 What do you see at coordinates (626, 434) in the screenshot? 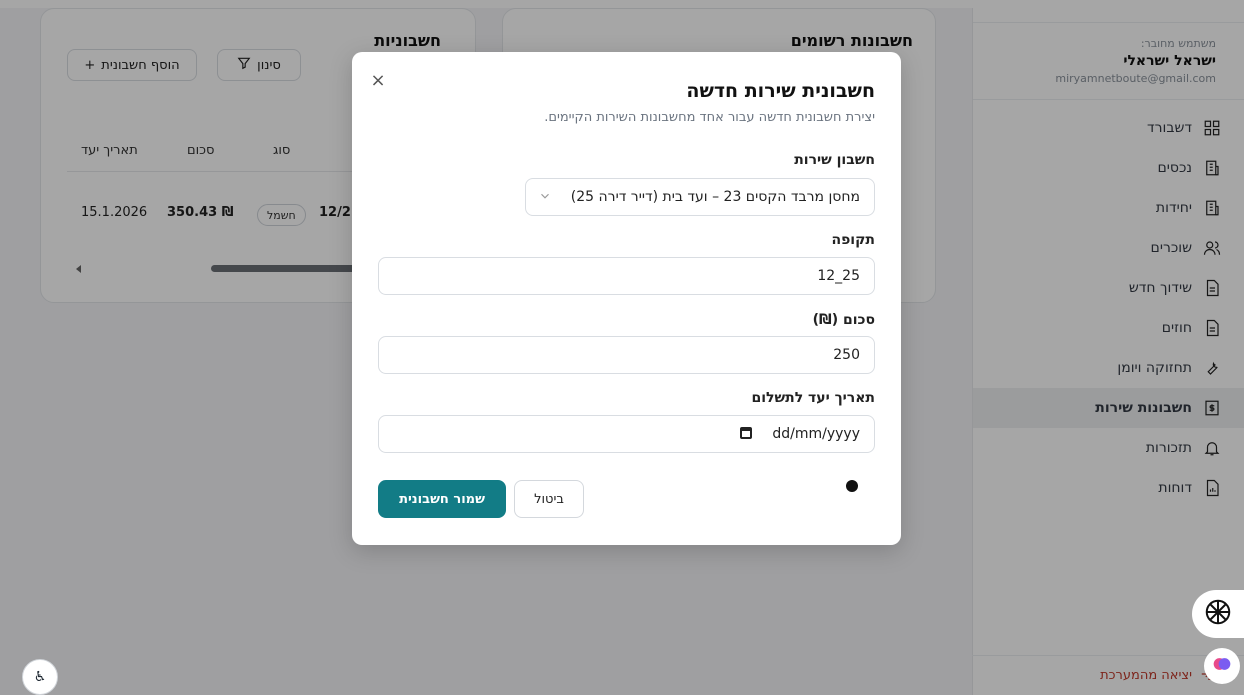
I see `due-date-input: dd/mm/yyyy` at bounding box center [626, 434].